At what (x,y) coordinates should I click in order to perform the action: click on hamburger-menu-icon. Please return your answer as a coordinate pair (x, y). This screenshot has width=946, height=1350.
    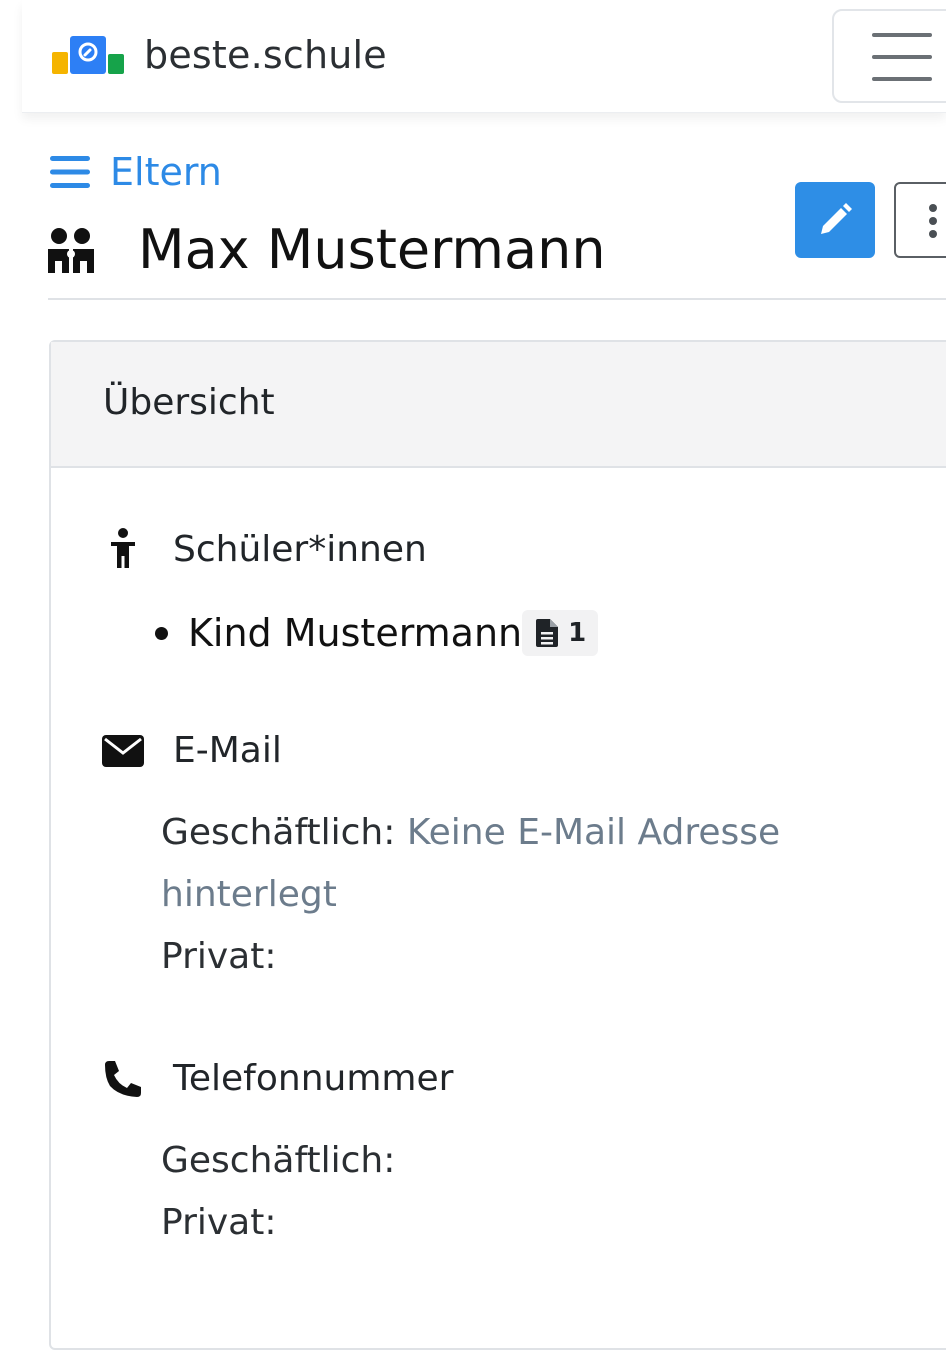
    Looking at the image, I should click on (902, 35).